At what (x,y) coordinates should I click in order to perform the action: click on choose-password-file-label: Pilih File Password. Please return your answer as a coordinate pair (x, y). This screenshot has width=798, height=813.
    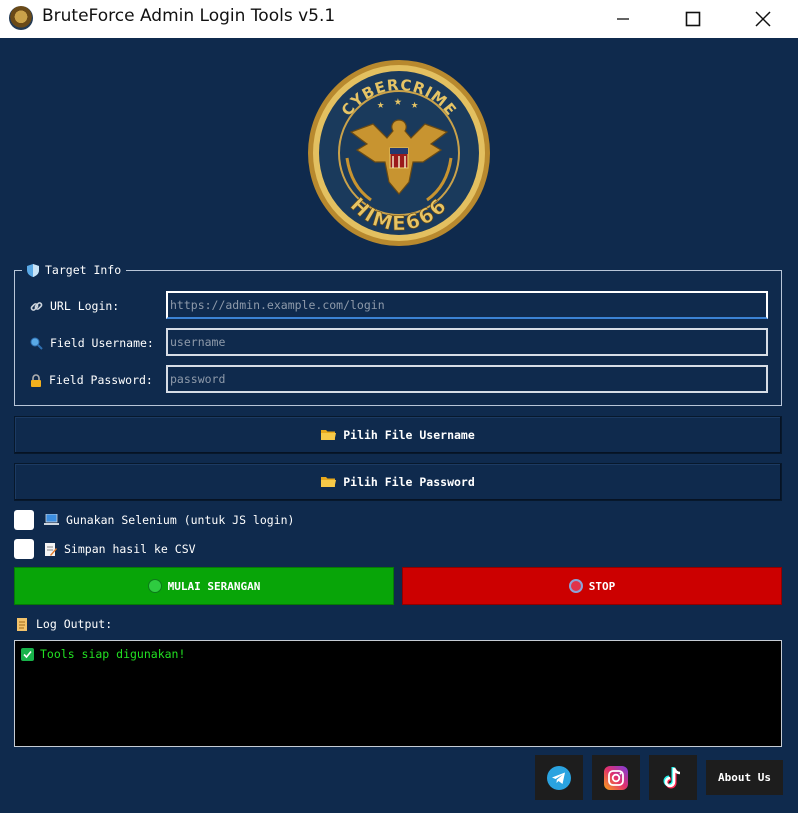
    Looking at the image, I should click on (409, 482).